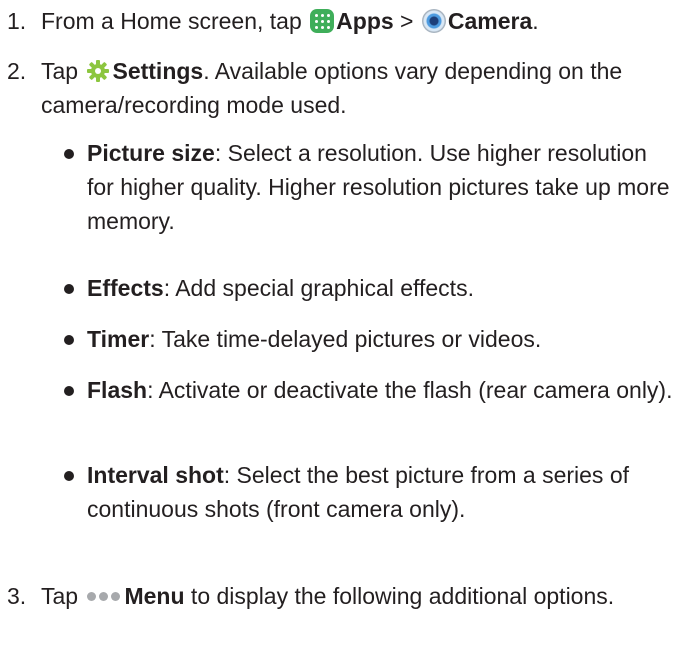 This screenshot has width=679, height=648. What do you see at coordinates (365, 21) in the screenshot?
I see `apps-label: Apps` at bounding box center [365, 21].